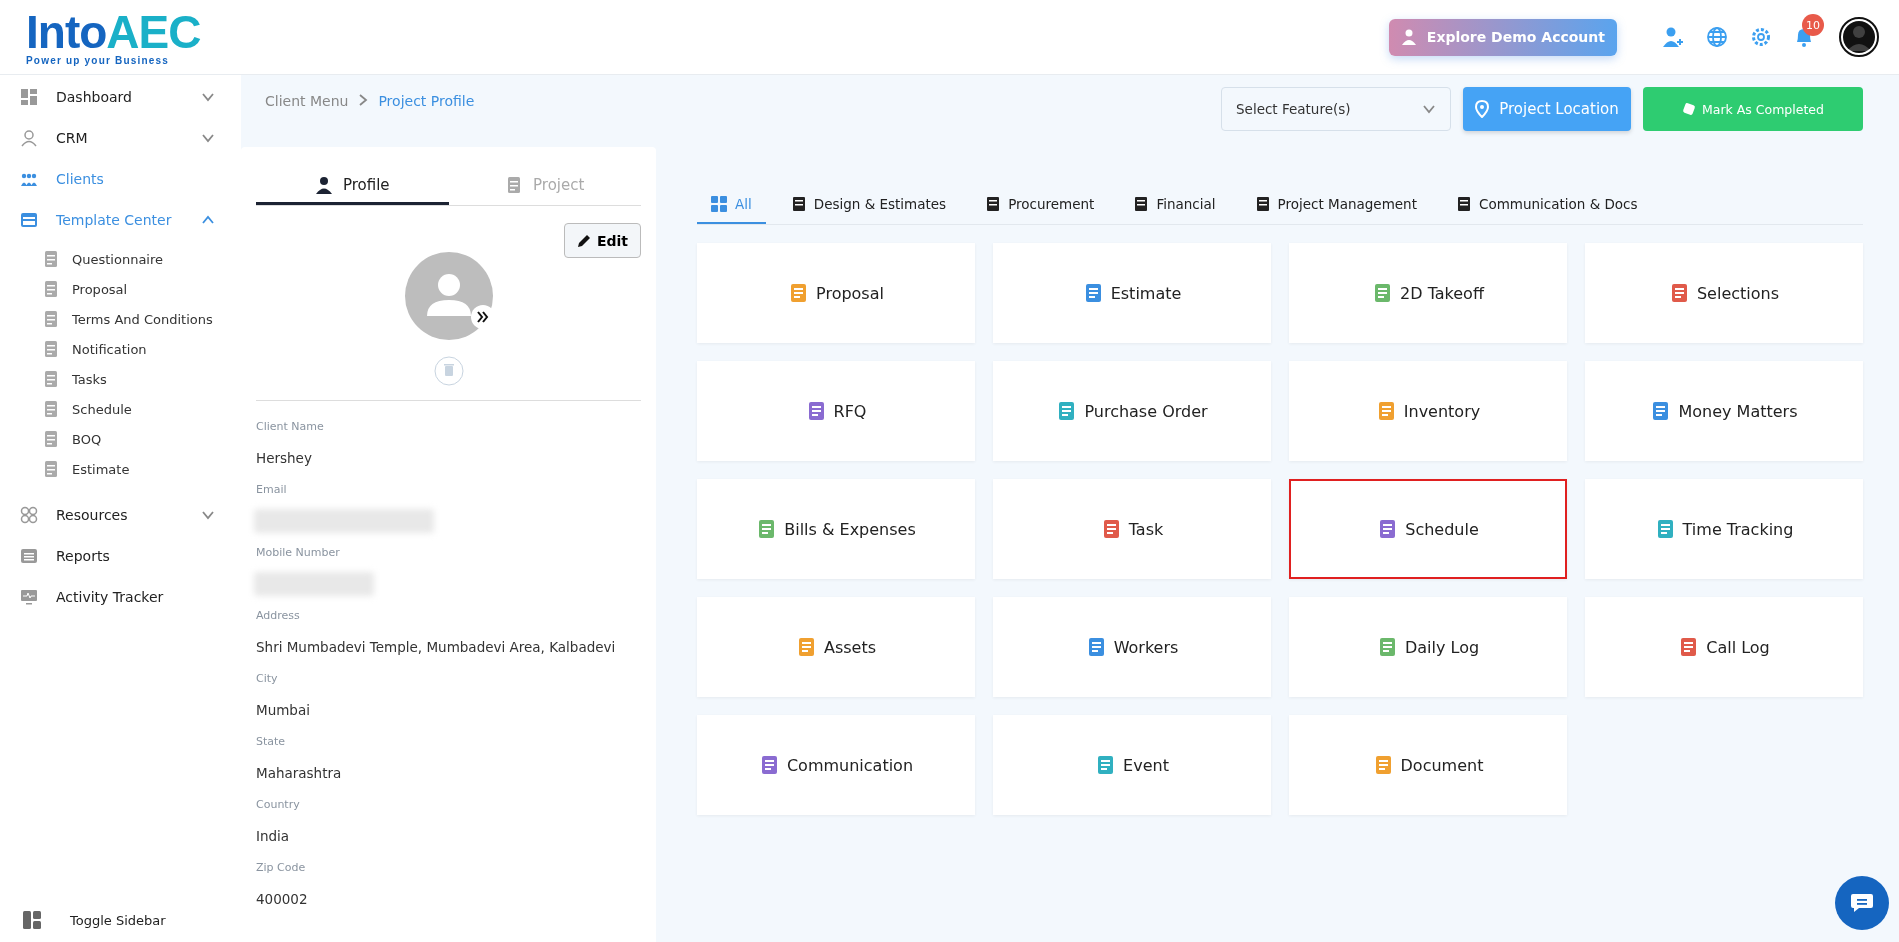  What do you see at coordinates (836, 529) in the screenshot?
I see `feature-tile: Bills & Expenses` at bounding box center [836, 529].